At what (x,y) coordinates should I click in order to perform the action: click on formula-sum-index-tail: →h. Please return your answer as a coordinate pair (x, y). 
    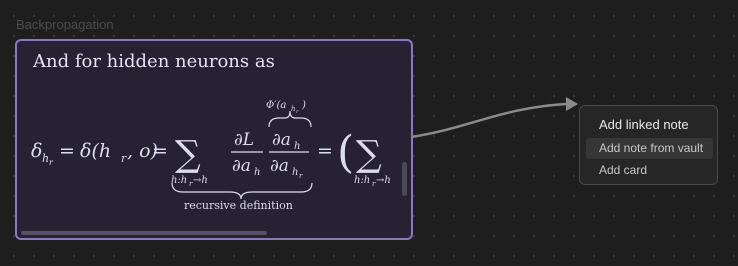
    Looking at the image, I should click on (200, 180).